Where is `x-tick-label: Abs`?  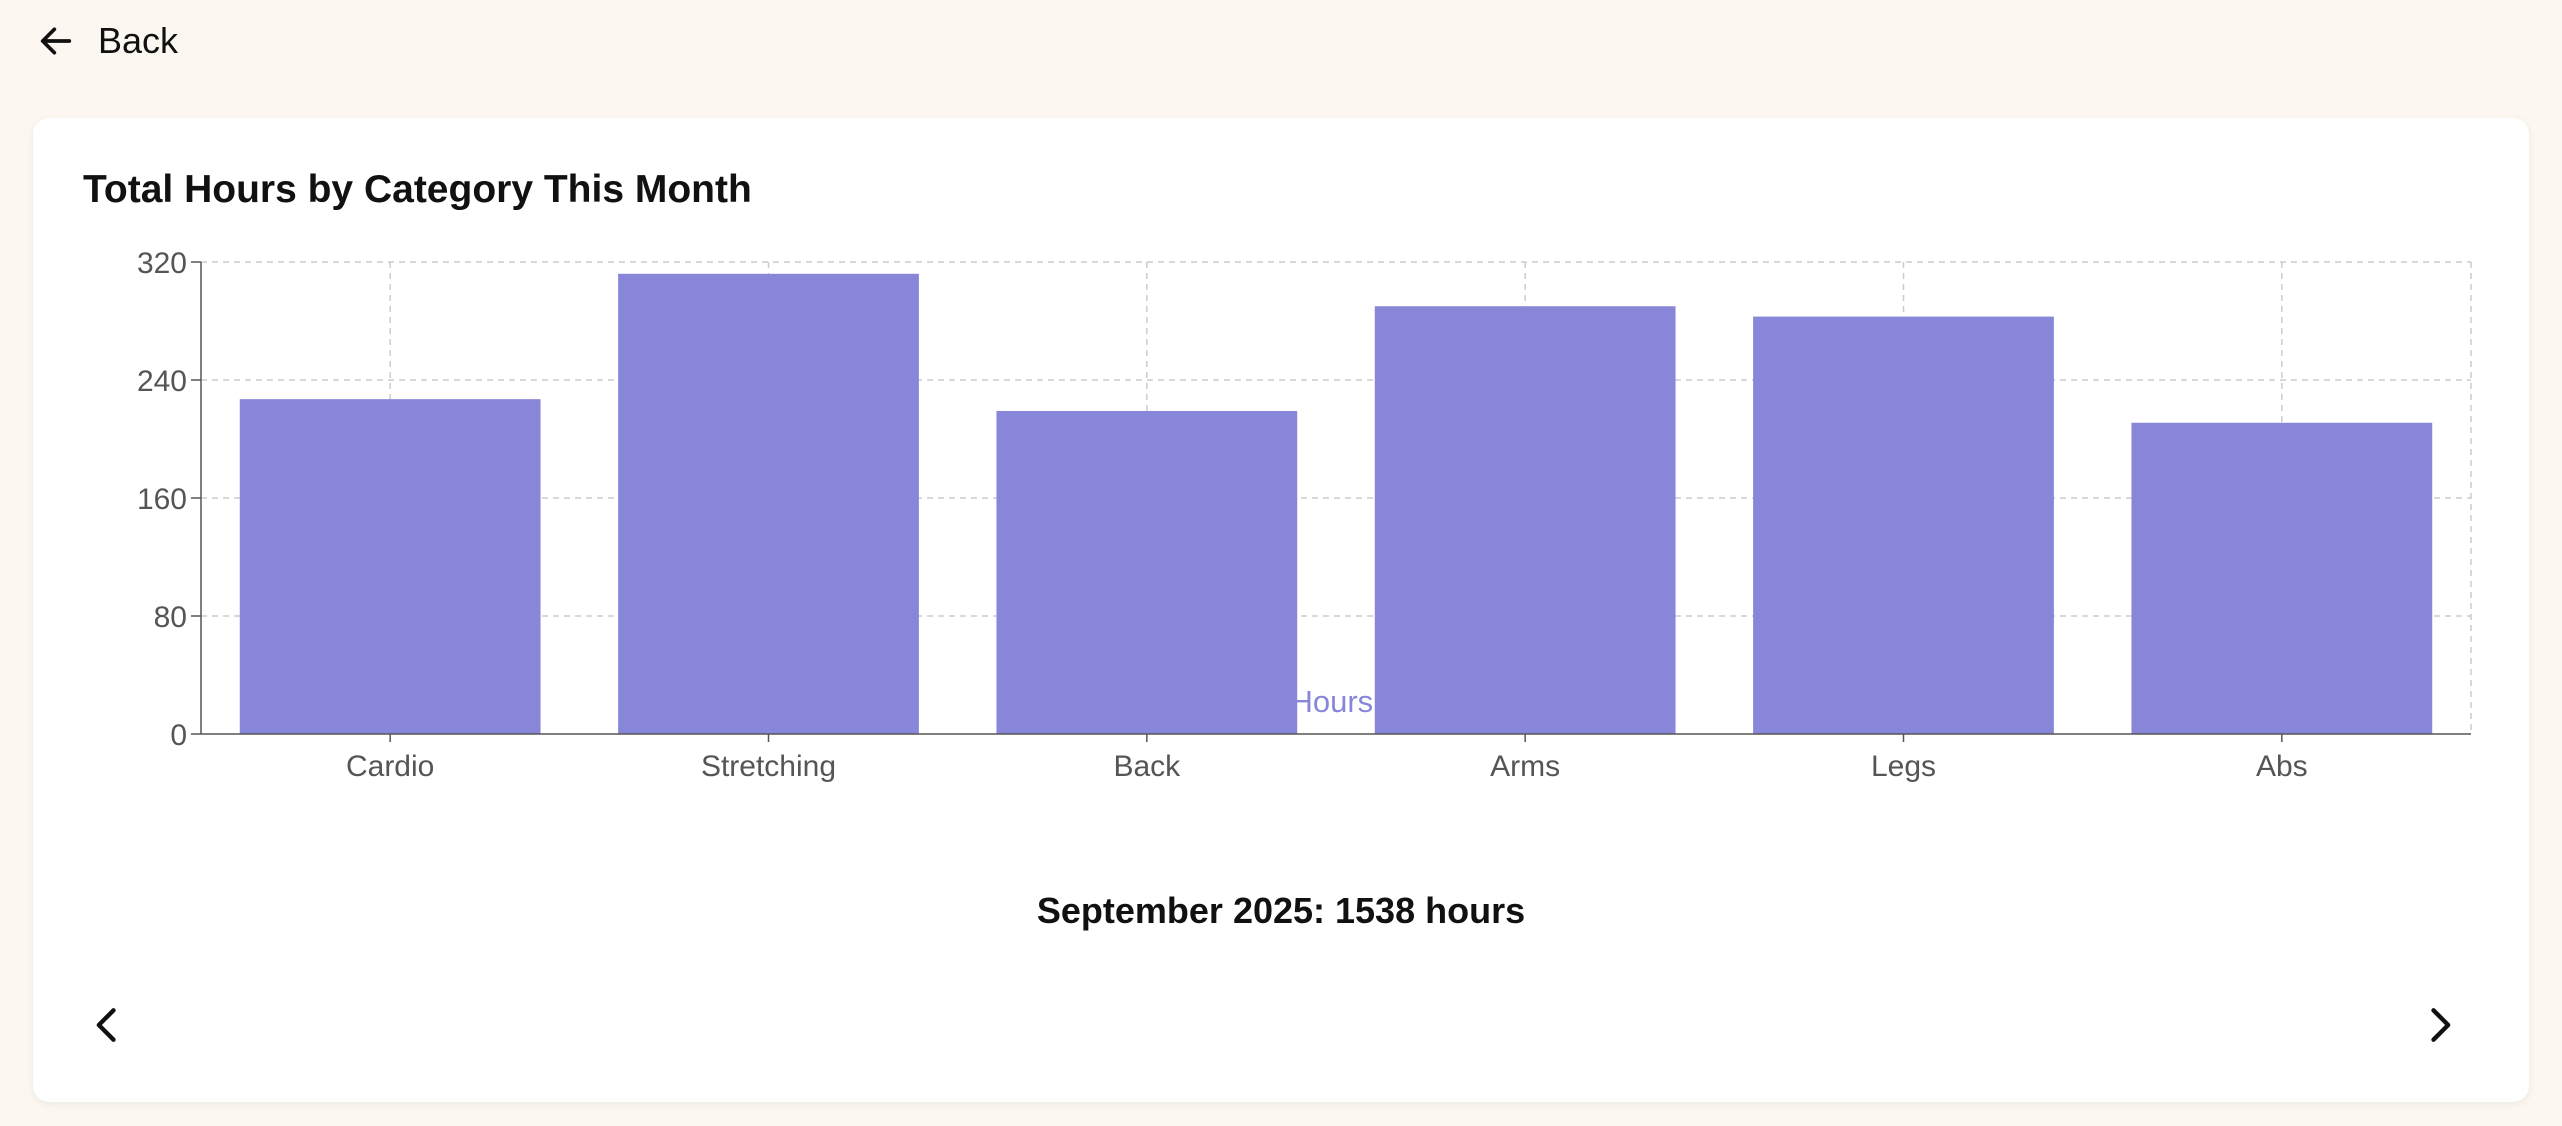
x-tick-label: Abs is located at coordinates (2282, 766).